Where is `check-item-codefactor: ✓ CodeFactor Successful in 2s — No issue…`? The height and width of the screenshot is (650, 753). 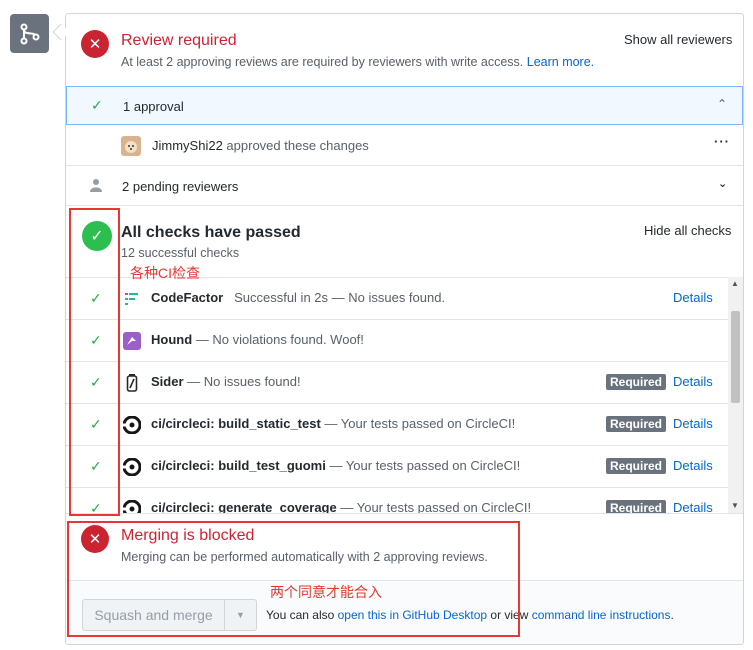 check-item-codefactor: ✓ CodeFactor Successful in 2s — No issue… is located at coordinates (397, 299).